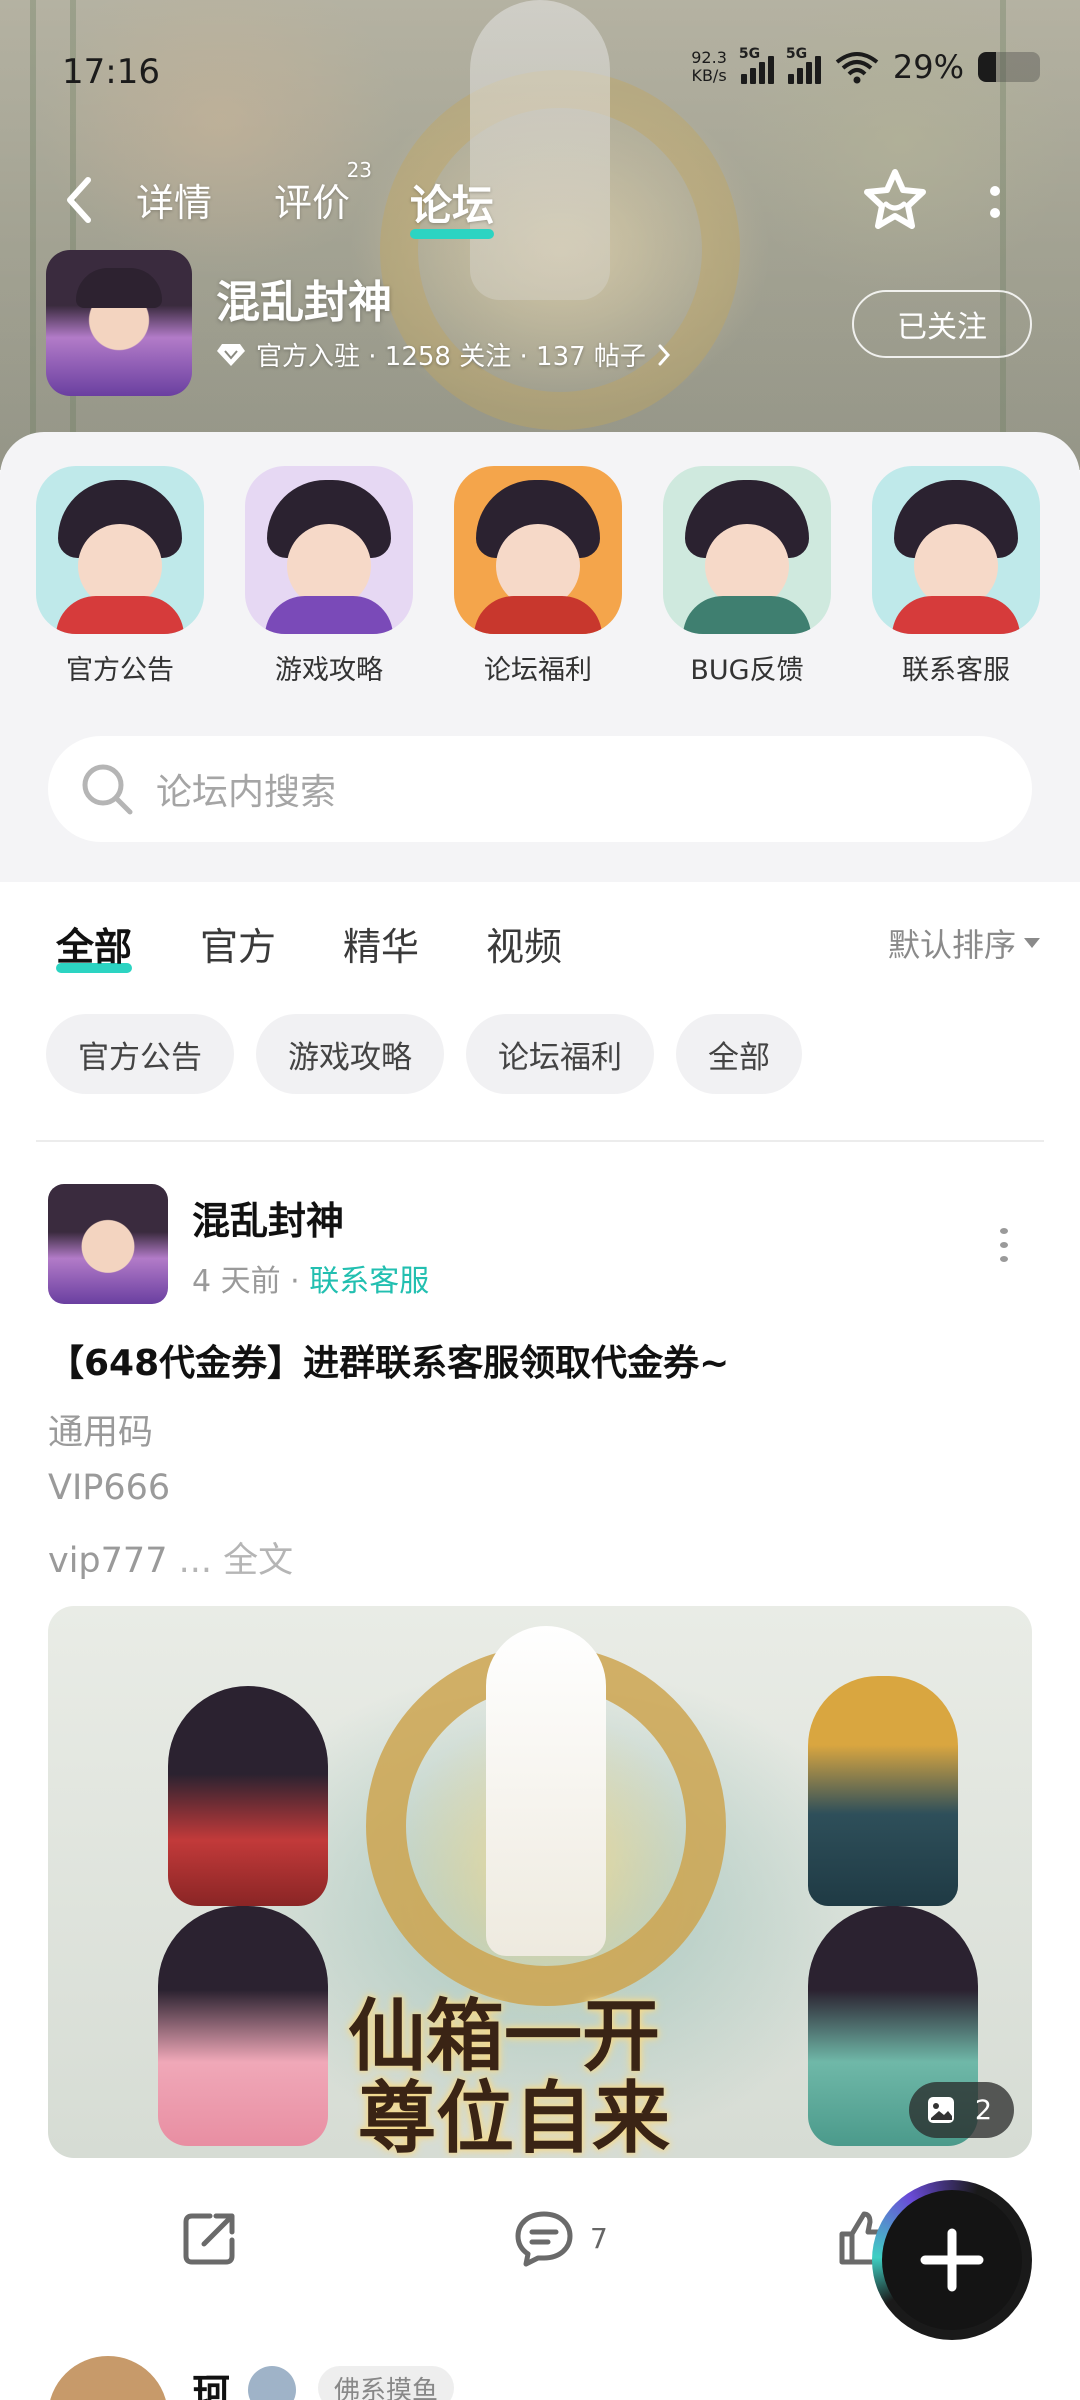  What do you see at coordinates (1009, 67) in the screenshot?
I see `battery-icon` at bounding box center [1009, 67].